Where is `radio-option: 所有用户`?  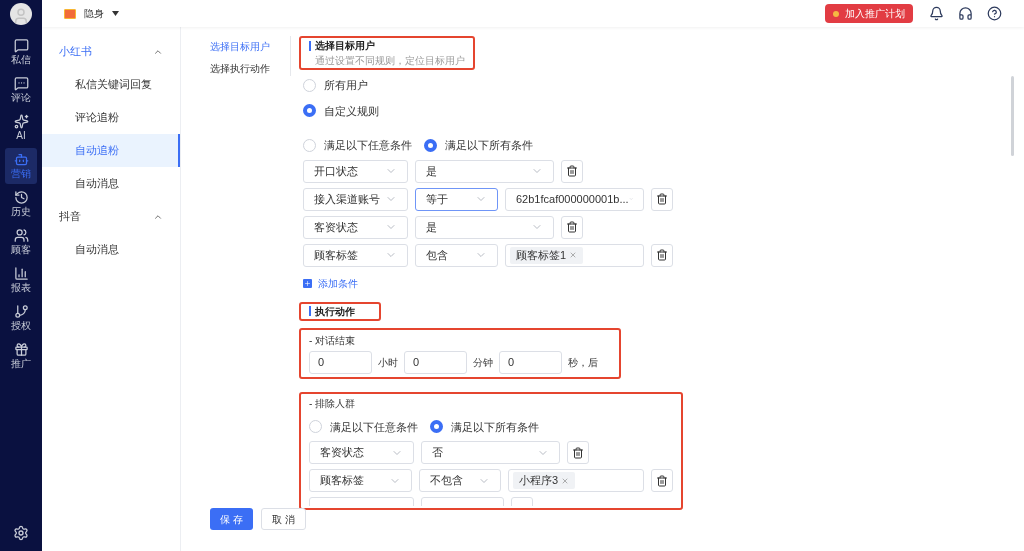 radio-option: 所有用户 is located at coordinates (657, 85).